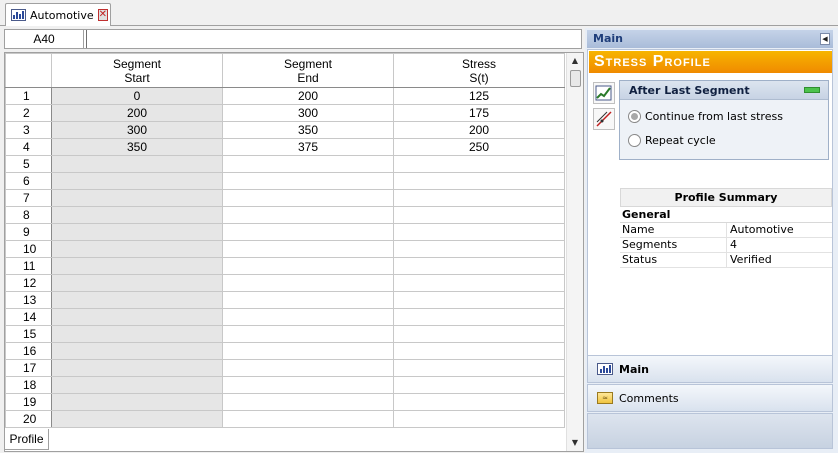 This screenshot has height=453, width=838. I want to click on cell-segment-start: 200, so click(137, 113).